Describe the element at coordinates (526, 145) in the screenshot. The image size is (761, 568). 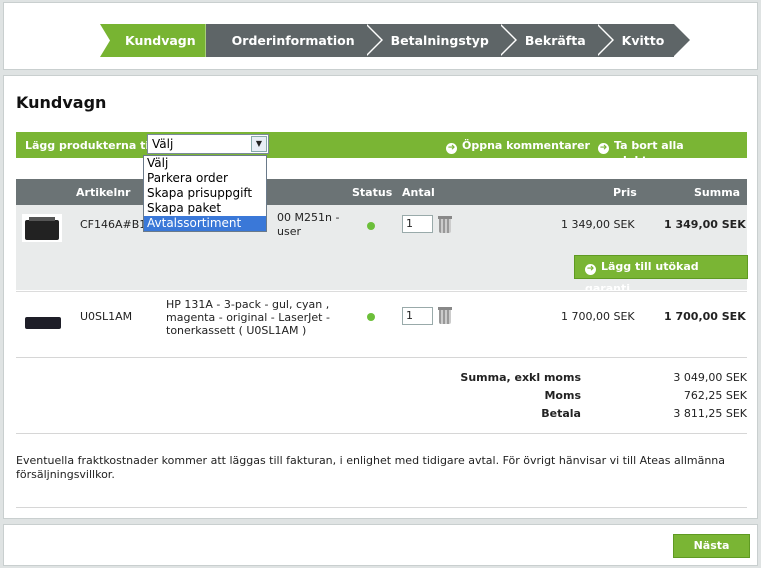
I see `open-comments-label: Öppna kommentarer` at that location.